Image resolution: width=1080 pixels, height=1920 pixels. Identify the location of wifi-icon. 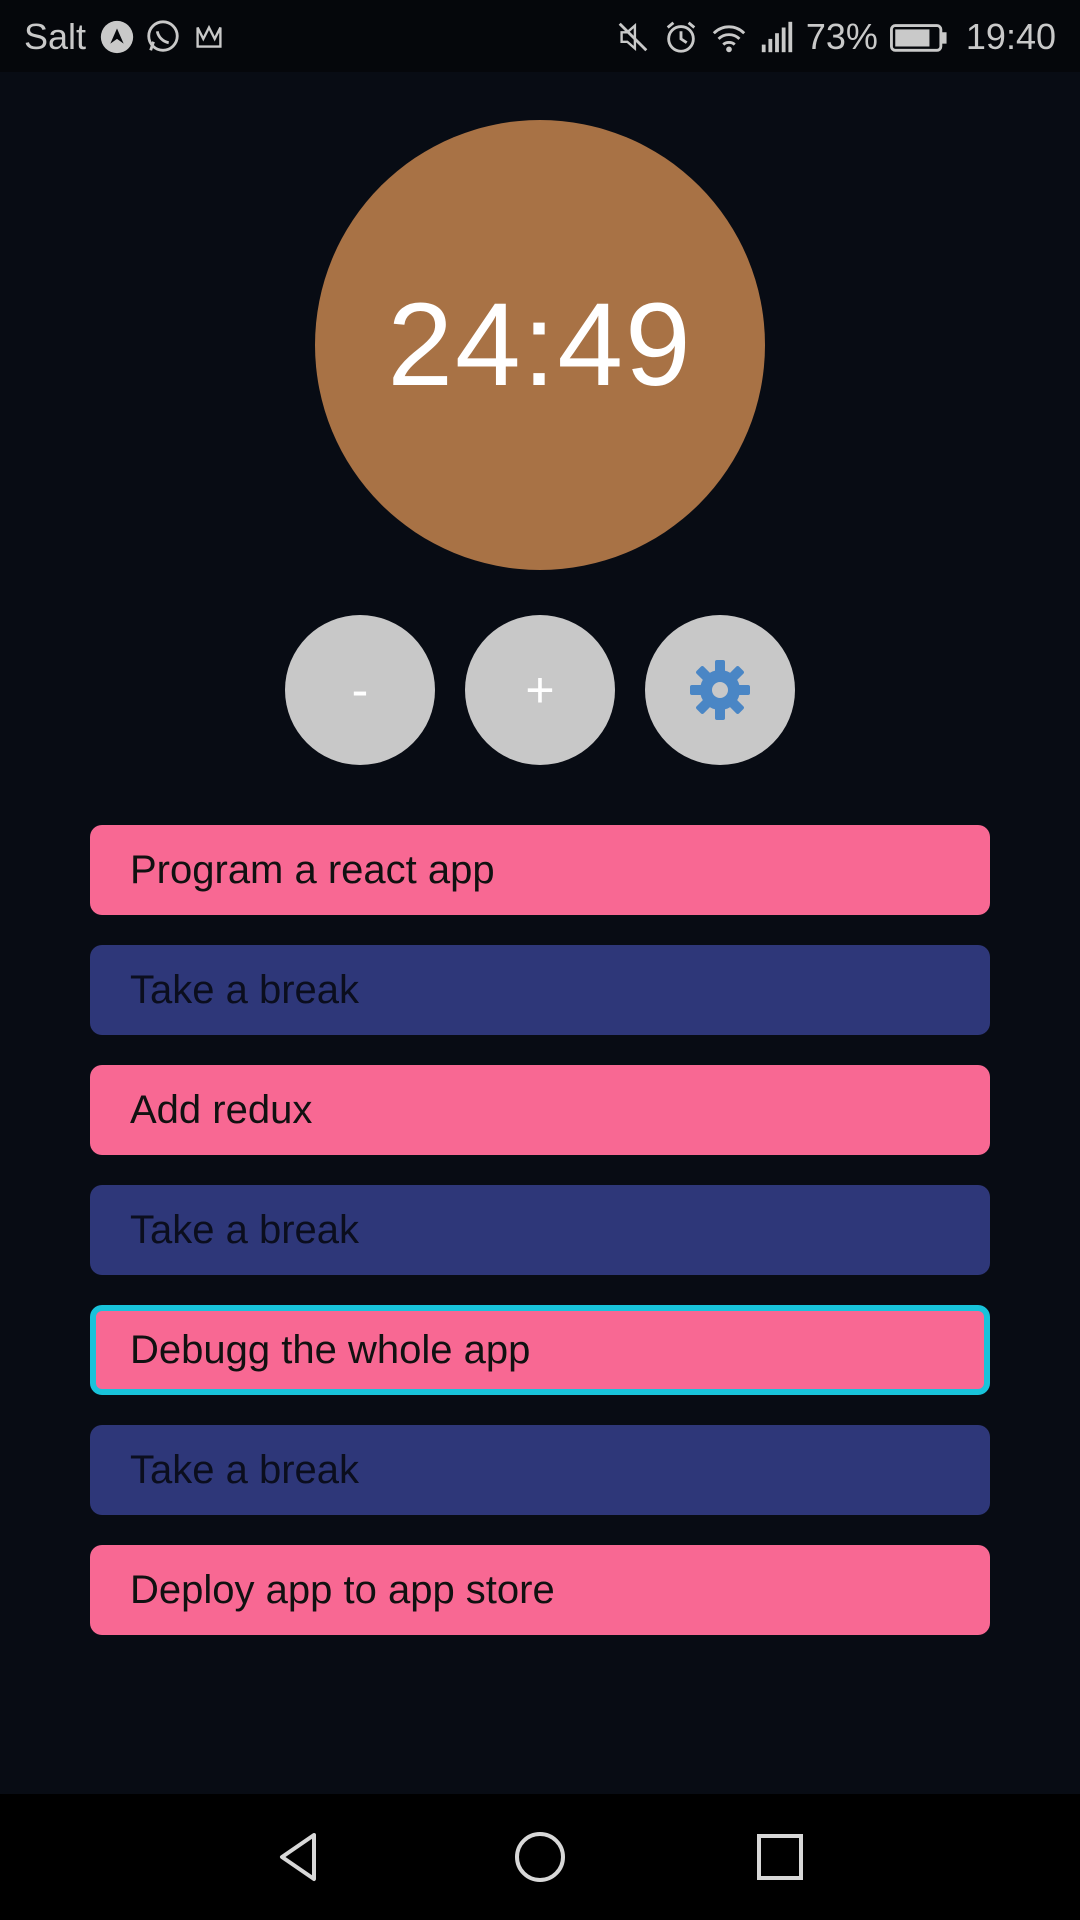
(729, 37).